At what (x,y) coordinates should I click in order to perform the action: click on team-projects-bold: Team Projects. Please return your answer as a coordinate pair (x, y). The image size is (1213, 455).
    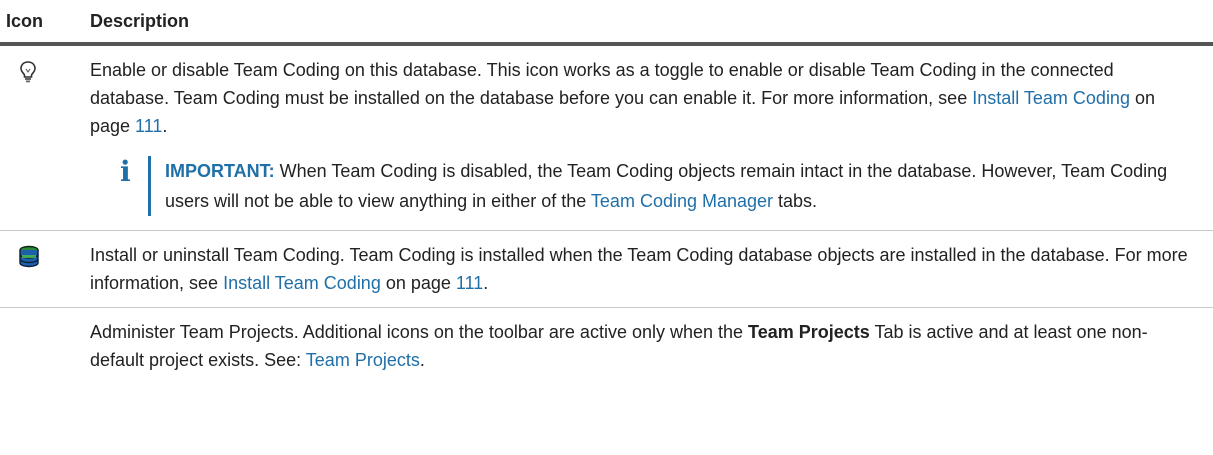
    Looking at the image, I should click on (809, 332).